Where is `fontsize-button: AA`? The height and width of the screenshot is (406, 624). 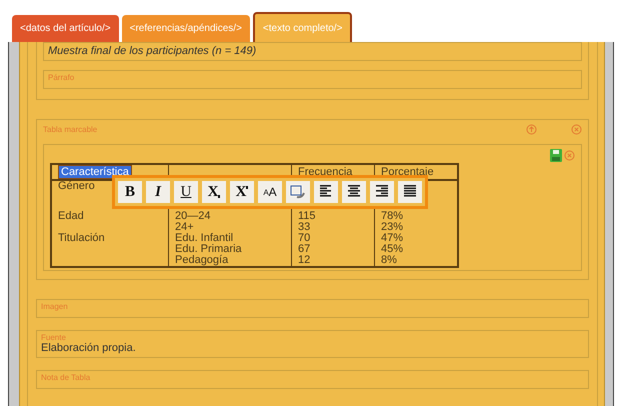
fontsize-button: AA is located at coordinates (270, 192).